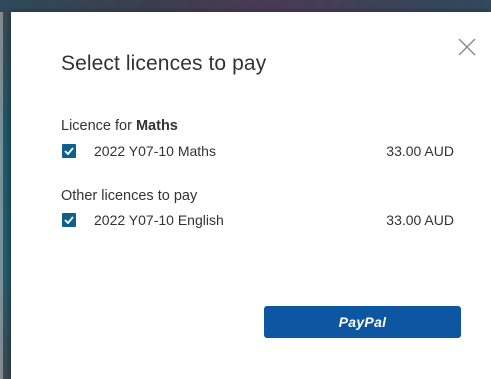  I want to click on licence-checkbox-english, so click(69, 220).